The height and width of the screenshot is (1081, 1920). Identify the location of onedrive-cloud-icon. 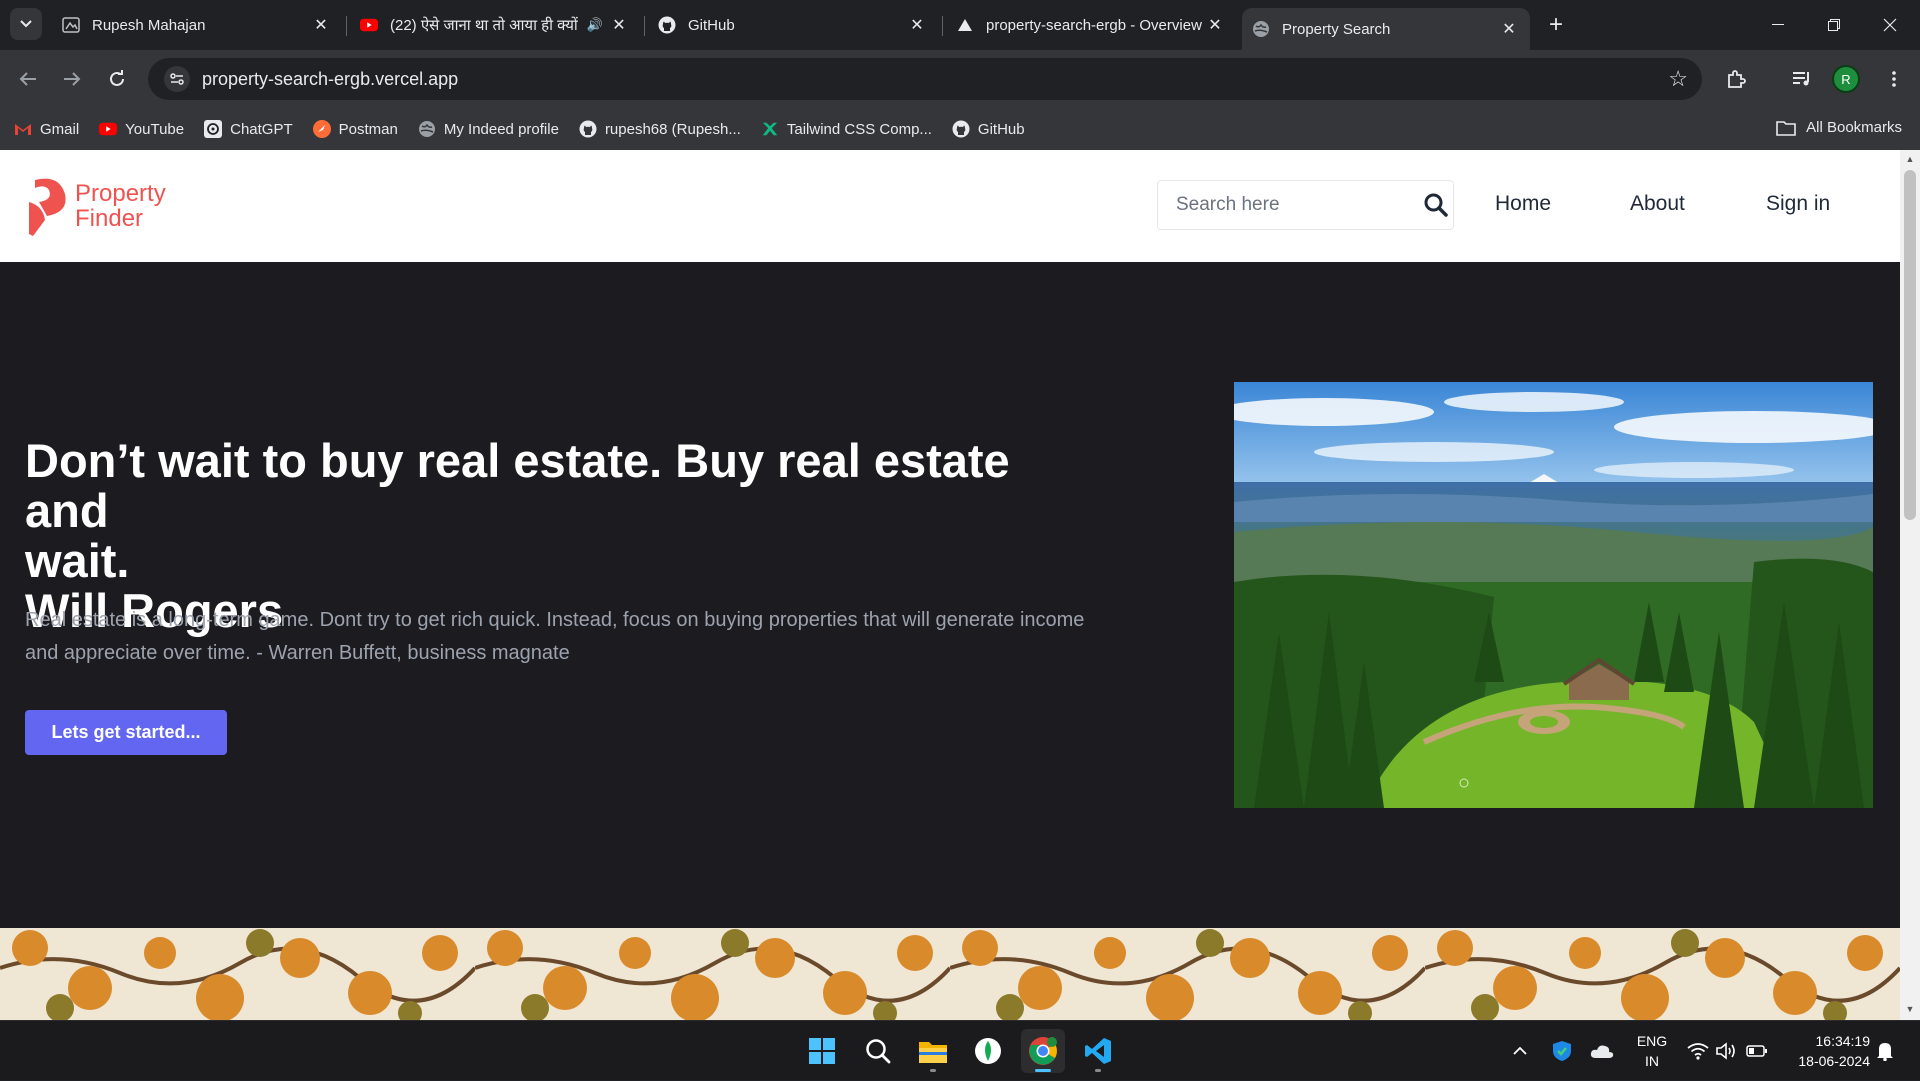
(1602, 1051).